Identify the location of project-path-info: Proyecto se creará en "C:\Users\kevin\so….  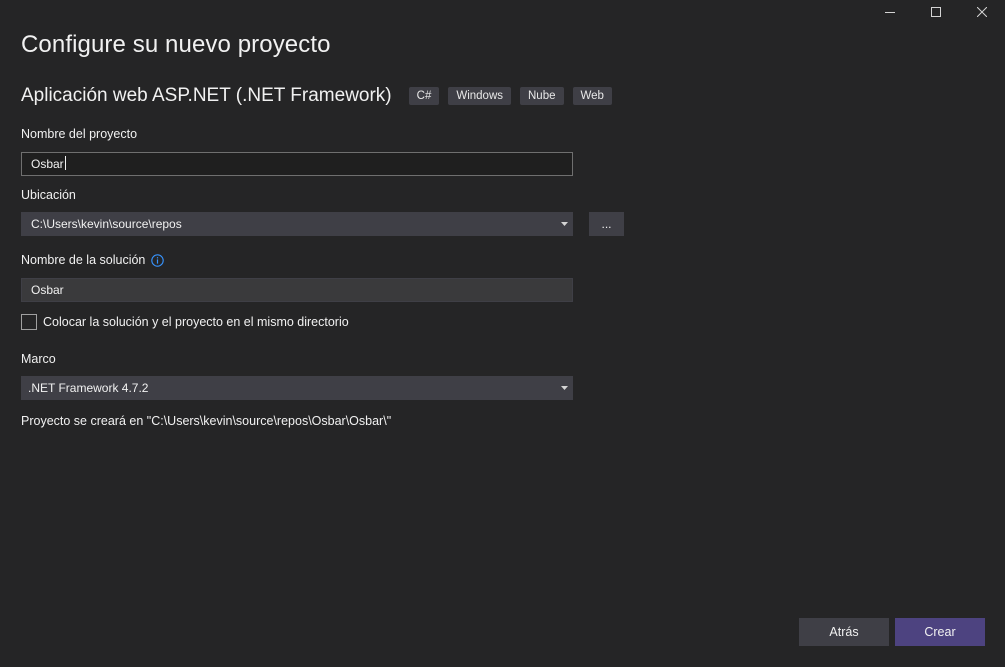
(206, 421).